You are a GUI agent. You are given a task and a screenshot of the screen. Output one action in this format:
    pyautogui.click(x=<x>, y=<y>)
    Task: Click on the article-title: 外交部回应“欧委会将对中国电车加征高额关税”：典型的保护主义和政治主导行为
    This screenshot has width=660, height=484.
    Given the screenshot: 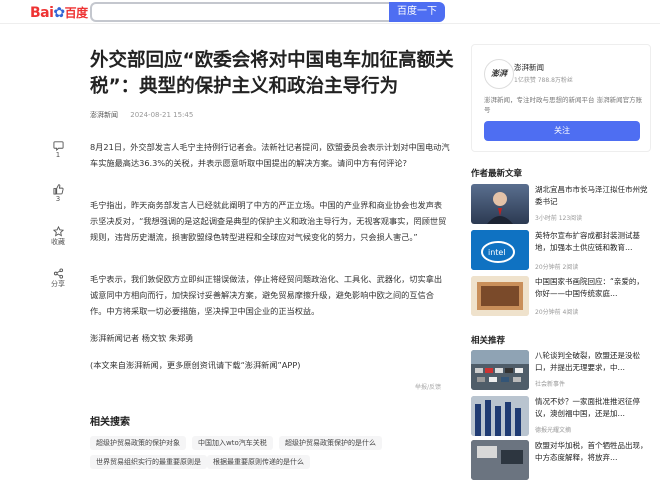 What is the action you would take?
    pyautogui.click(x=272, y=73)
    